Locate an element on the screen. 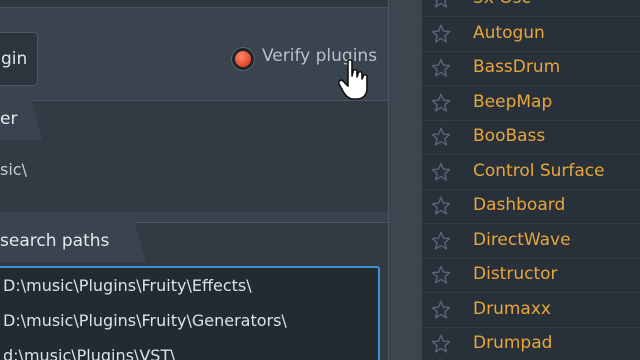 This screenshot has height=360, width=640. search-path-item: D:\music\Plugins\Fruity\Effects\ is located at coordinates (127, 285).